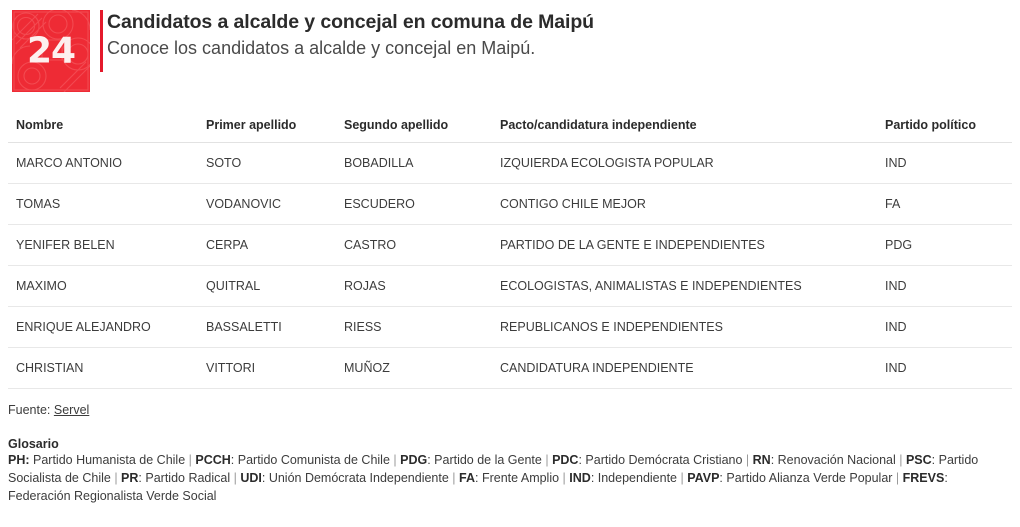  Describe the element at coordinates (634, 477) in the screenshot. I see `glossary-description: : Independiente` at that location.